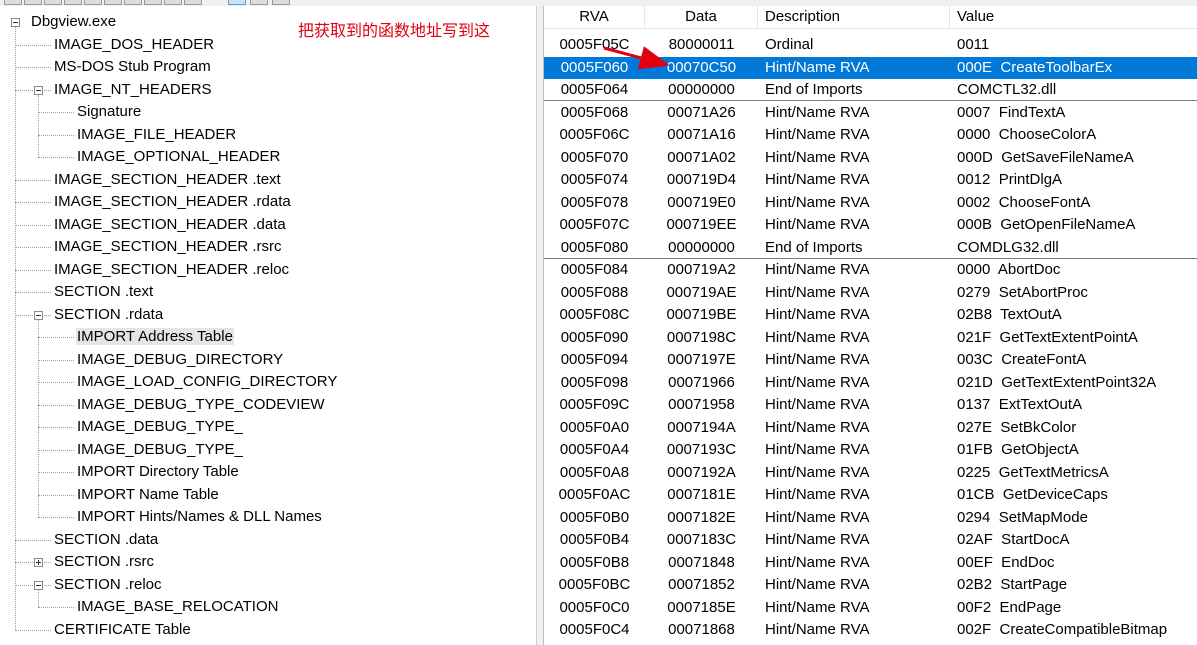 The height and width of the screenshot is (645, 1197). I want to click on tree-node-label: SECTION .rsrc, so click(104, 561).